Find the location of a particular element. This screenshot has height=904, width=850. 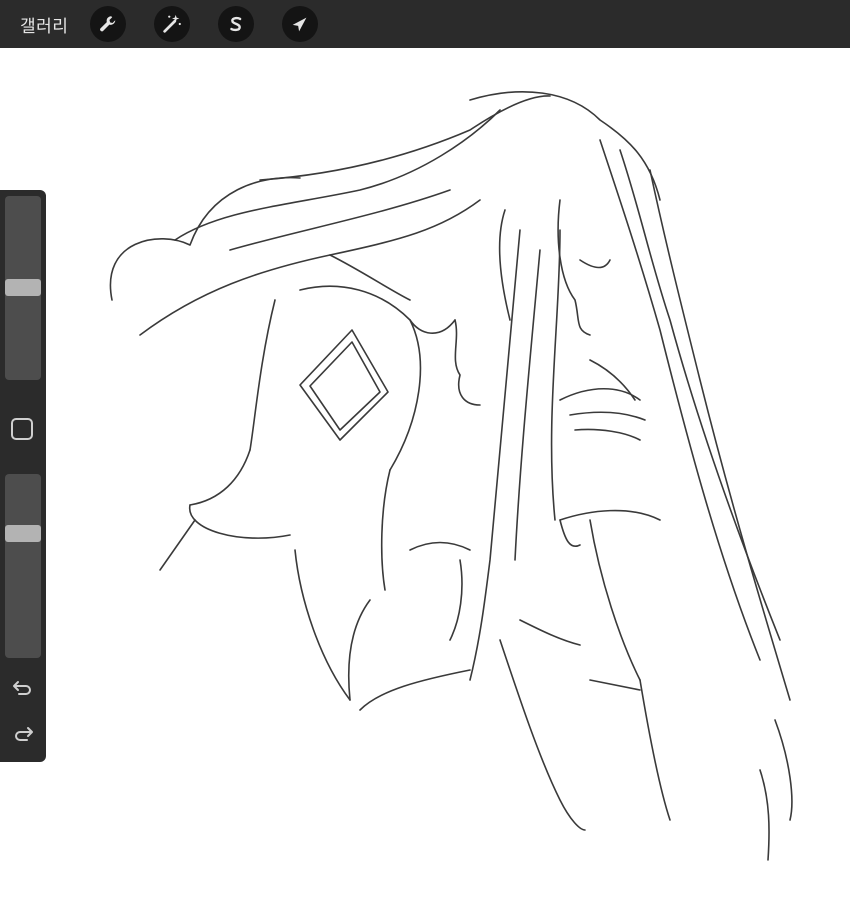

top-toolbar: 갤러리 is located at coordinates (425, 24).